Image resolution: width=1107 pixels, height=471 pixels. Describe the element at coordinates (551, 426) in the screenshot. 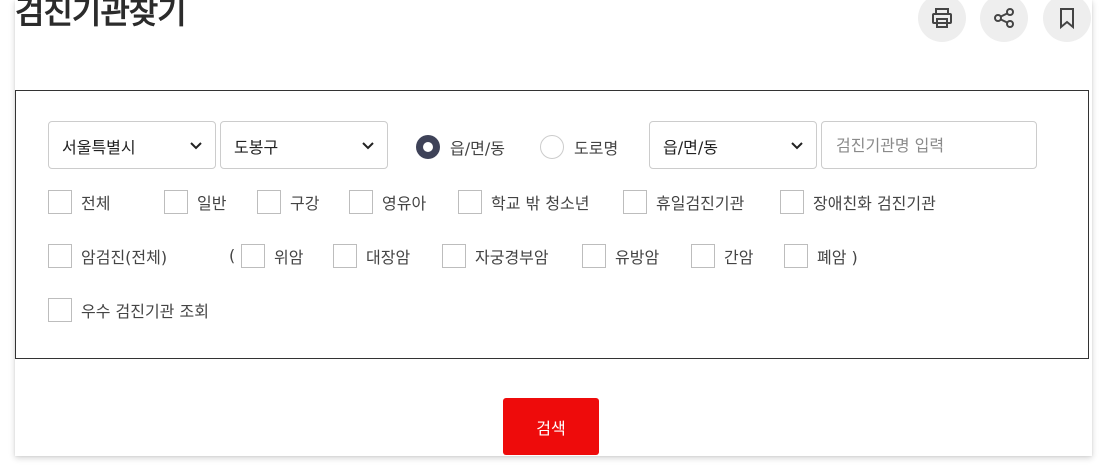

I see `search-button: 검색` at that location.